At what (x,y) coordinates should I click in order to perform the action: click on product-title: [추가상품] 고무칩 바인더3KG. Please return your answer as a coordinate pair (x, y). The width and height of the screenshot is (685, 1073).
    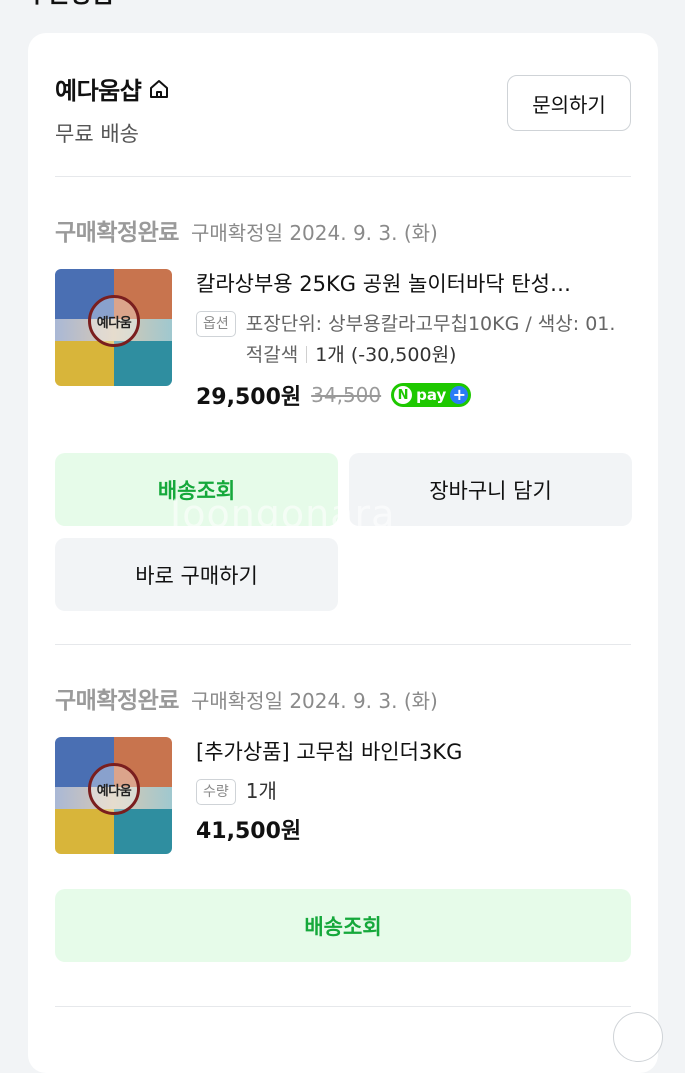
    Looking at the image, I should click on (413, 752).